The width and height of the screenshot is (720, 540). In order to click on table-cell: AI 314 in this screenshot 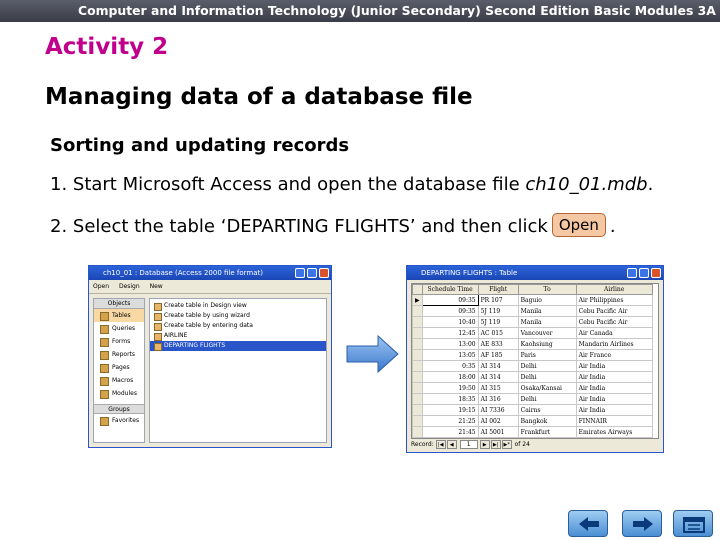, I will do `click(498, 366)`.